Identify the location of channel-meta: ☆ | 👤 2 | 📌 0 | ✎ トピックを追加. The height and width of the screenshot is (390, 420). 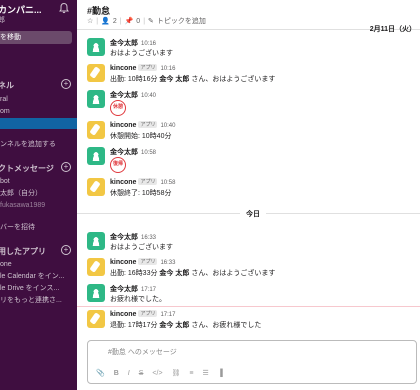
(146, 21).